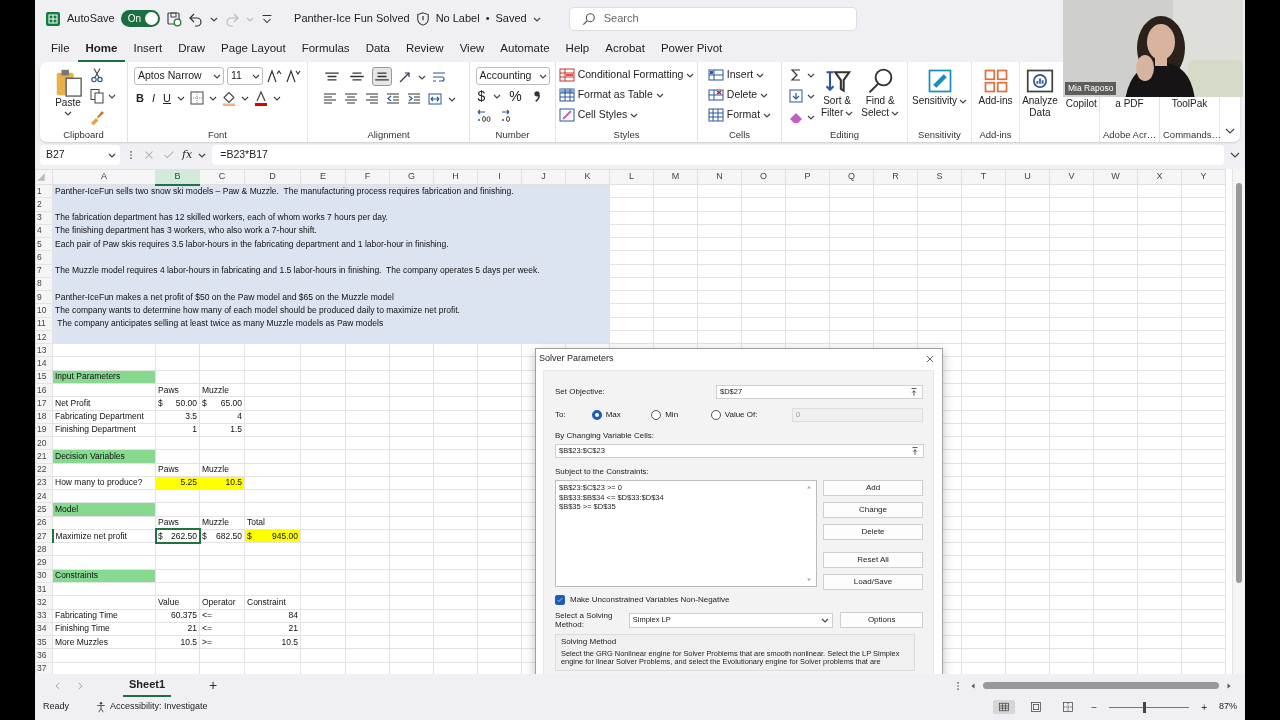 The image size is (1280, 720). What do you see at coordinates (222, 403) in the screenshot?
I see `currency-value: $ 65.00` at bounding box center [222, 403].